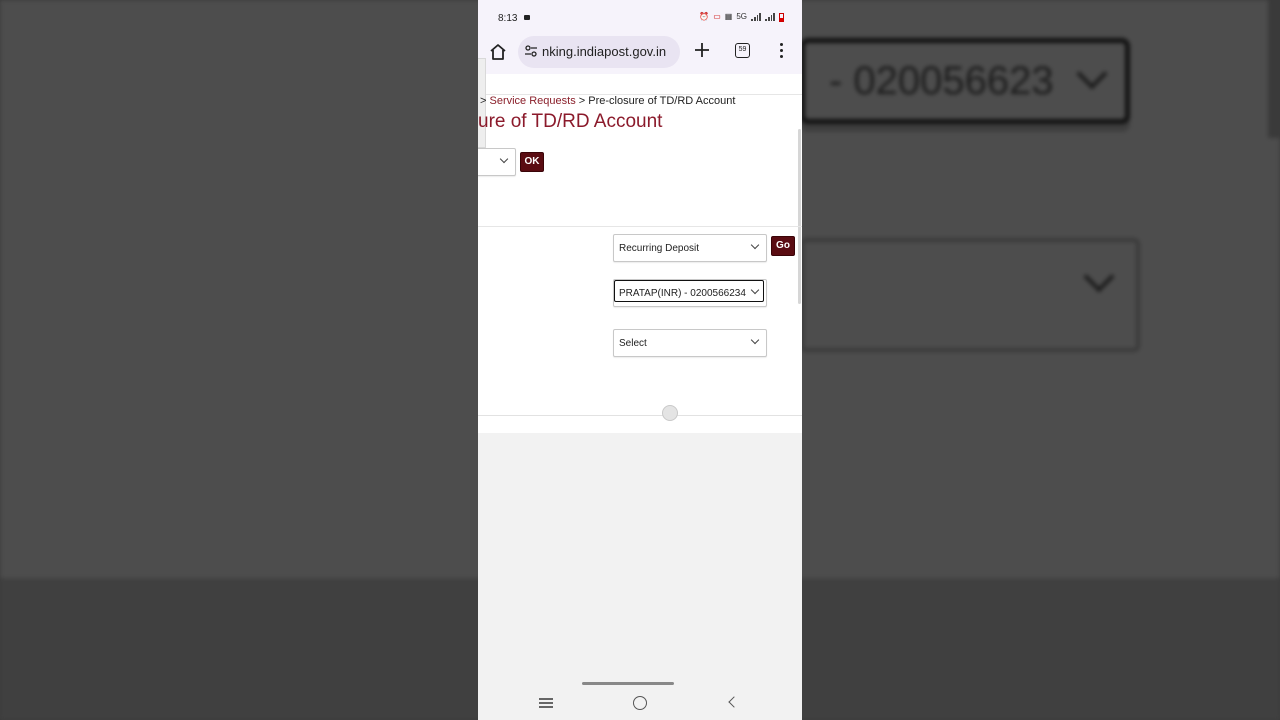 The width and height of the screenshot is (1280, 720). Describe the element at coordinates (734, 702) in the screenshot. I see `back-icon` at that location.